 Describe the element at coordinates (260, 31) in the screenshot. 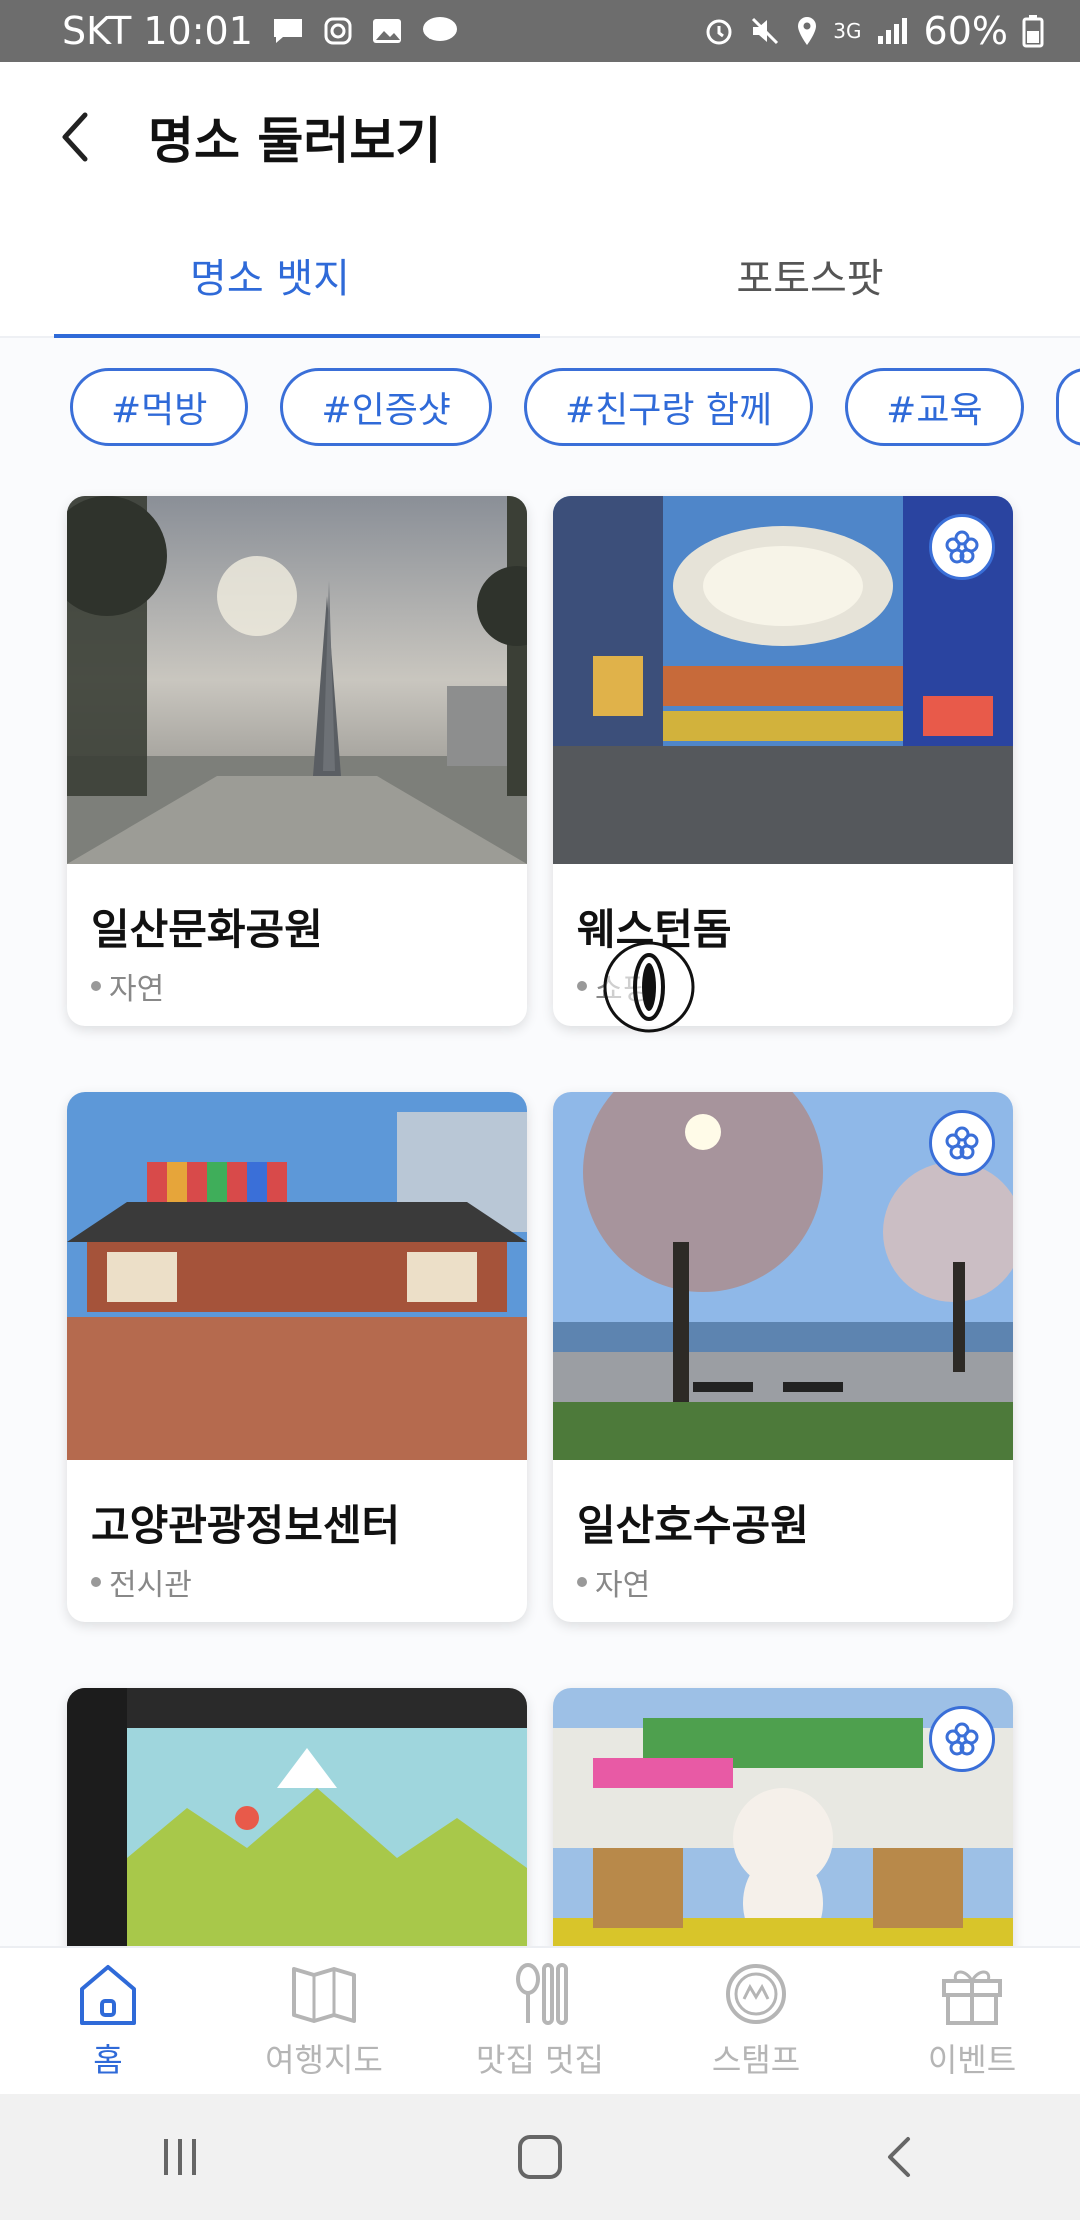

I see `status-left: SKT 10:01` at that location.